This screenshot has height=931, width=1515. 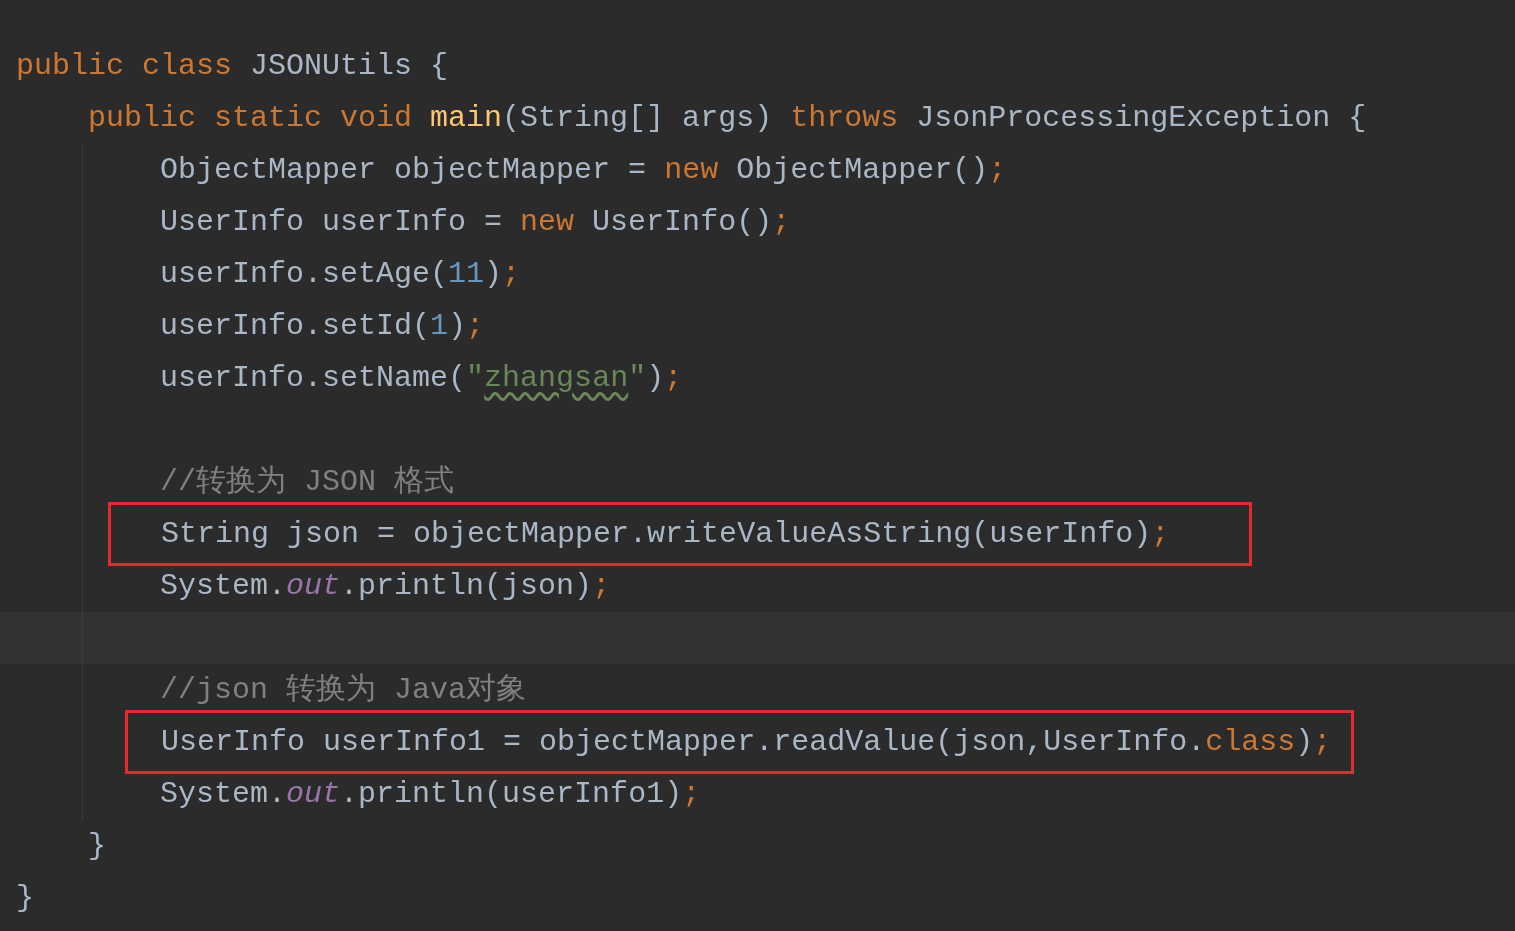 I want to click on code-comment: //json 转换为 Java对象, so click(x=343, y=690).